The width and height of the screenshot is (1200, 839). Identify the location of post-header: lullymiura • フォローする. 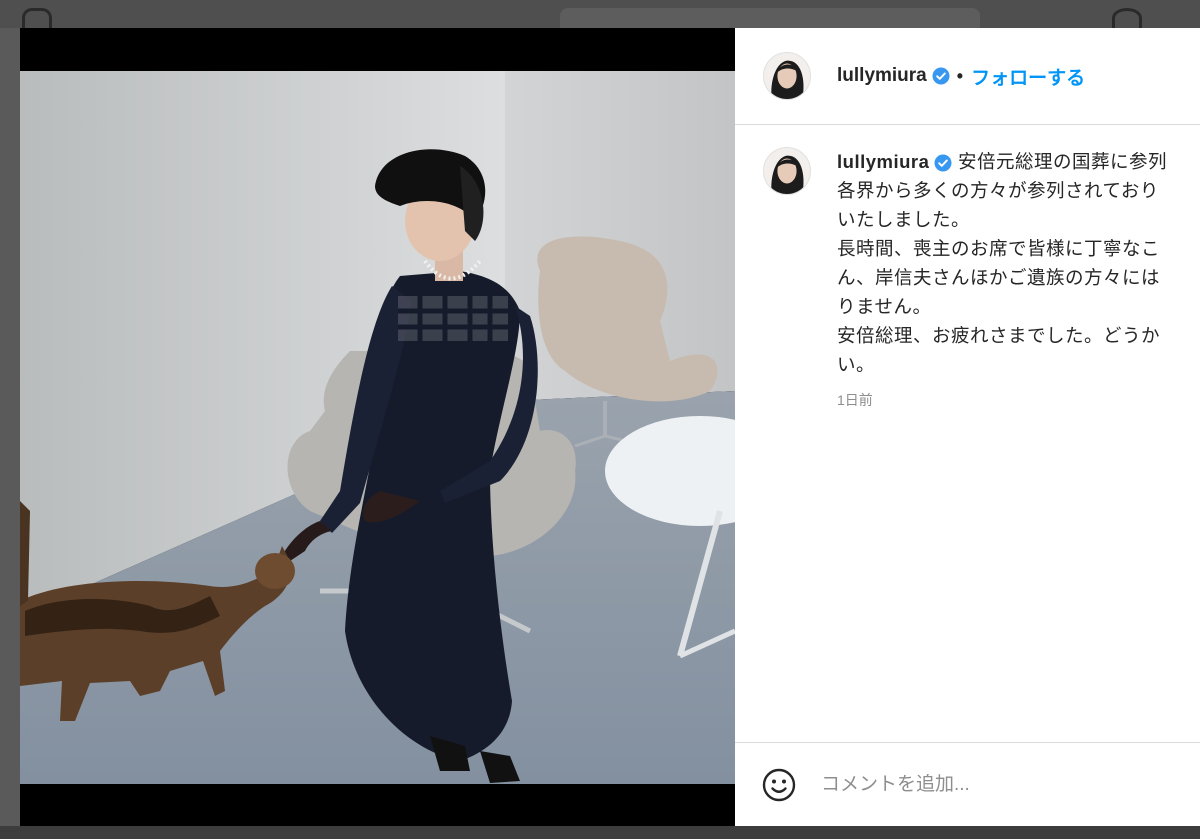
(967, 76).